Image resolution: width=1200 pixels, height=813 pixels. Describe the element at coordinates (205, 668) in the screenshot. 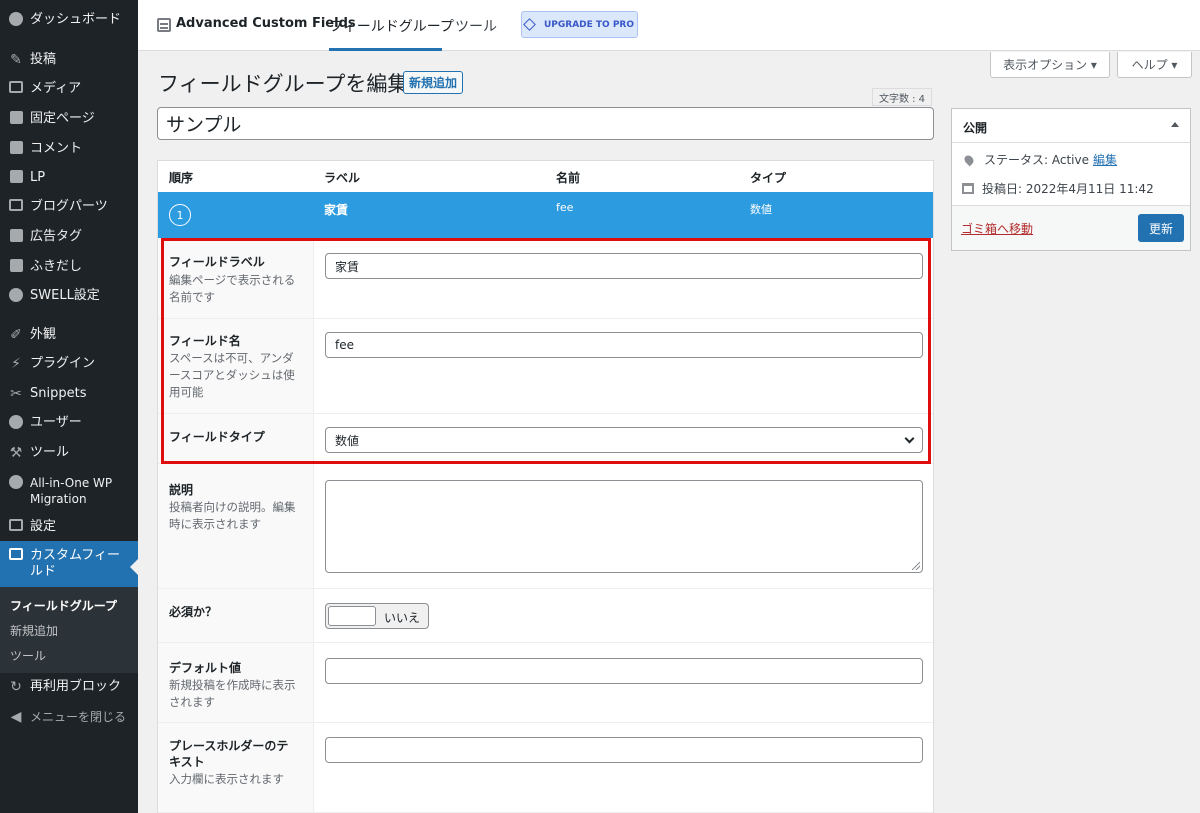

I see `setting-default-title: デフォルト値` at that location.